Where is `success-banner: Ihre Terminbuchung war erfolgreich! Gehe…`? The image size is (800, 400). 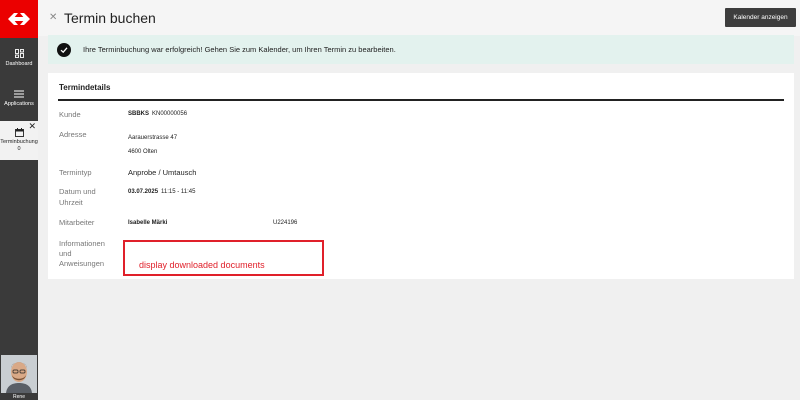
success-banner: Ihre Terminbuchung war erfolgreich! Gehe… is located at coordinates (421, 49).